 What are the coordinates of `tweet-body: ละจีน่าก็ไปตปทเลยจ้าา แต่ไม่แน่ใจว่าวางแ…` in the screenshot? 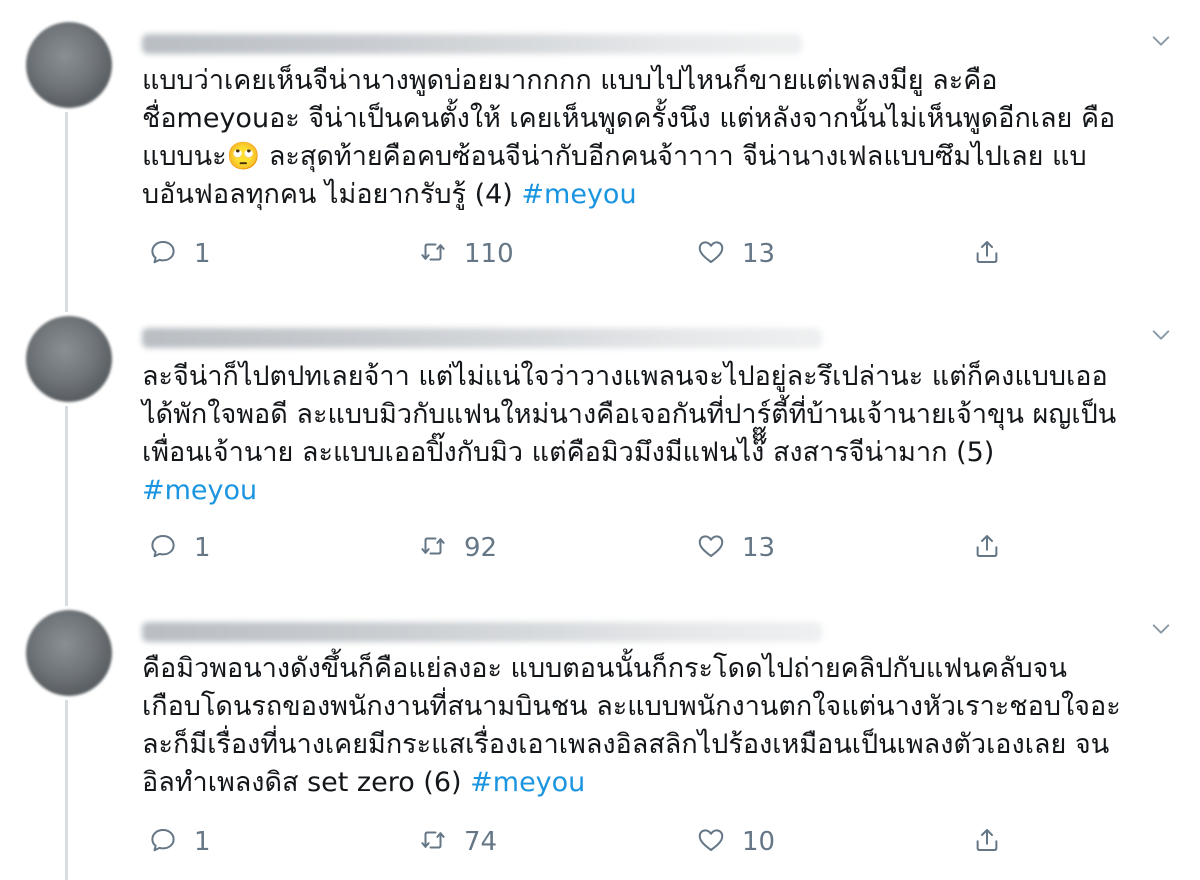 It's located at (629, 414).